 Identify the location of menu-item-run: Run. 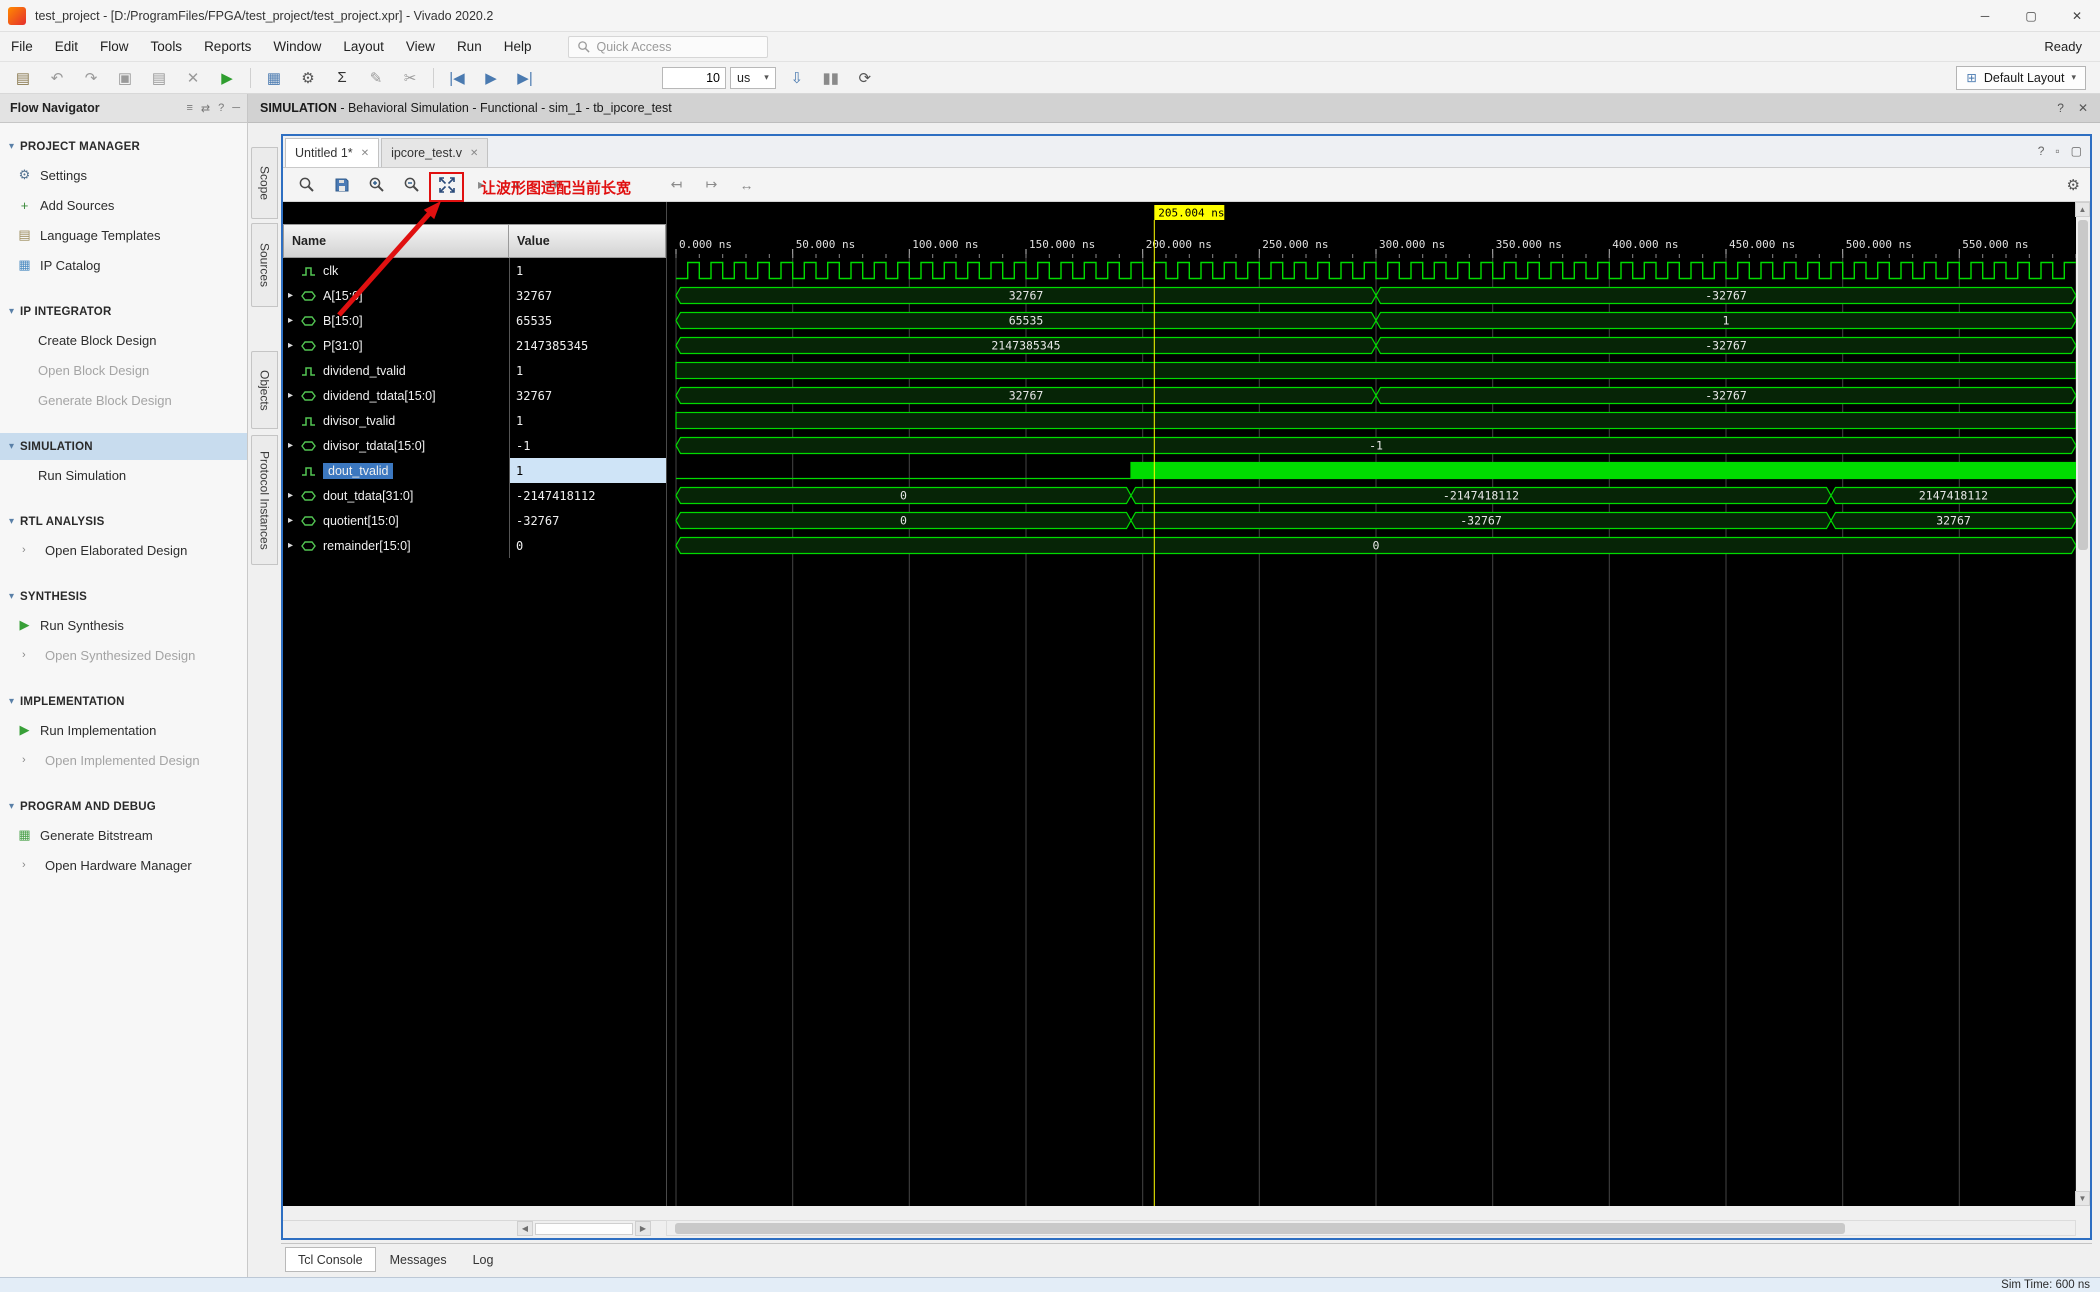
(469, 47).